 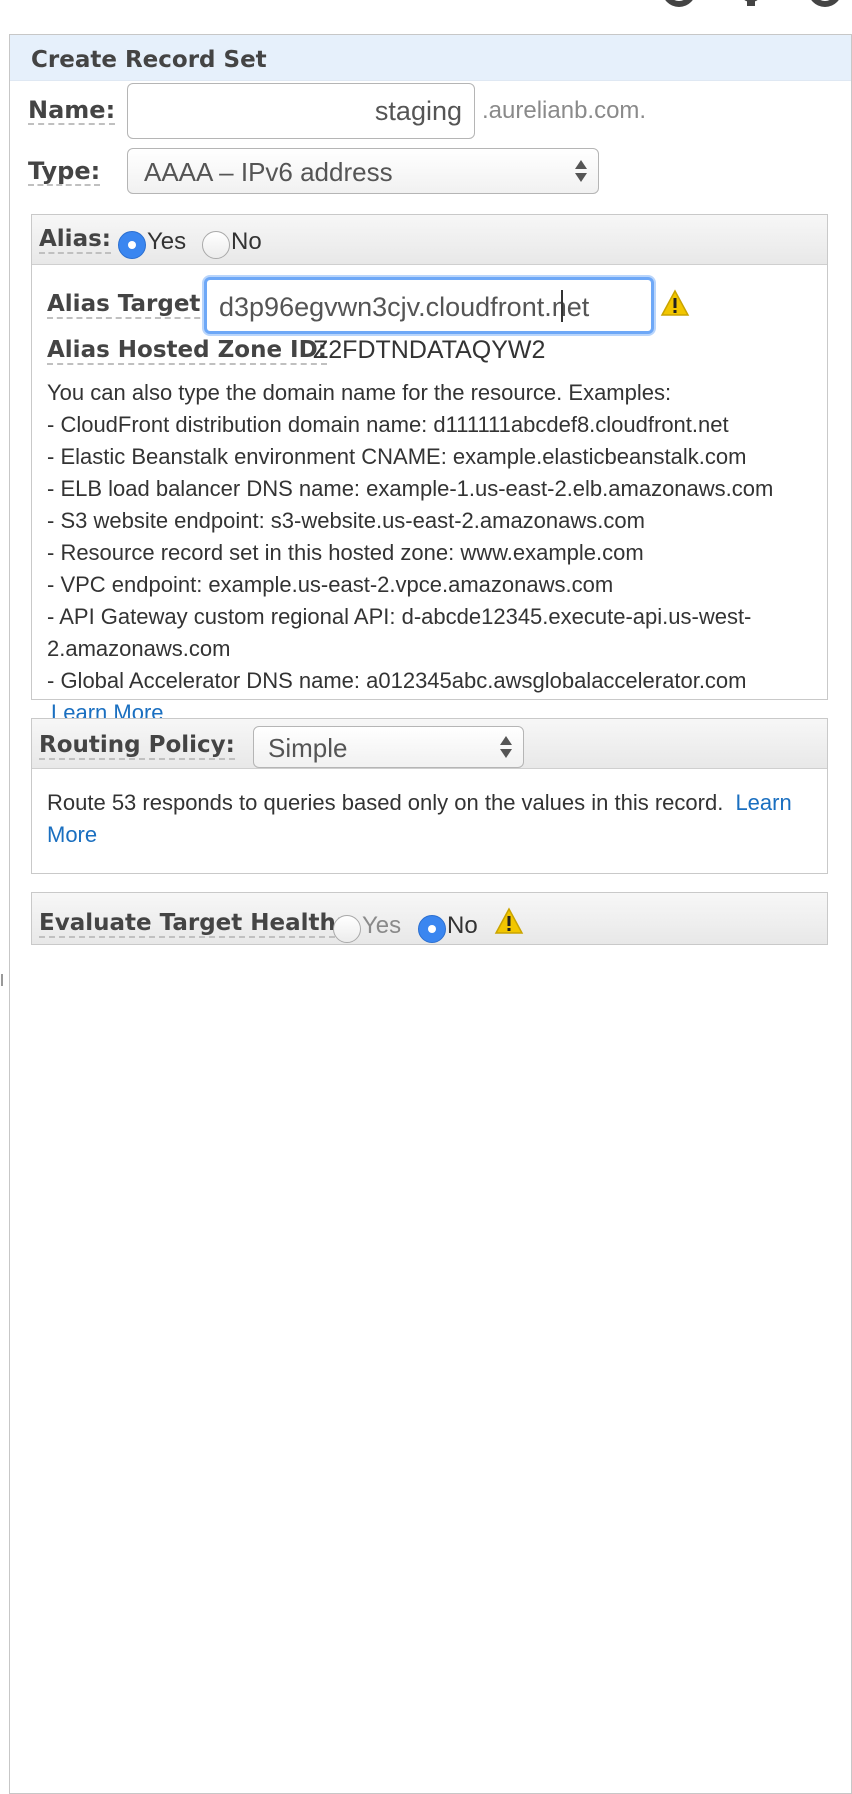 I want to click on type-label: Type:, so click(x=64, y=172).